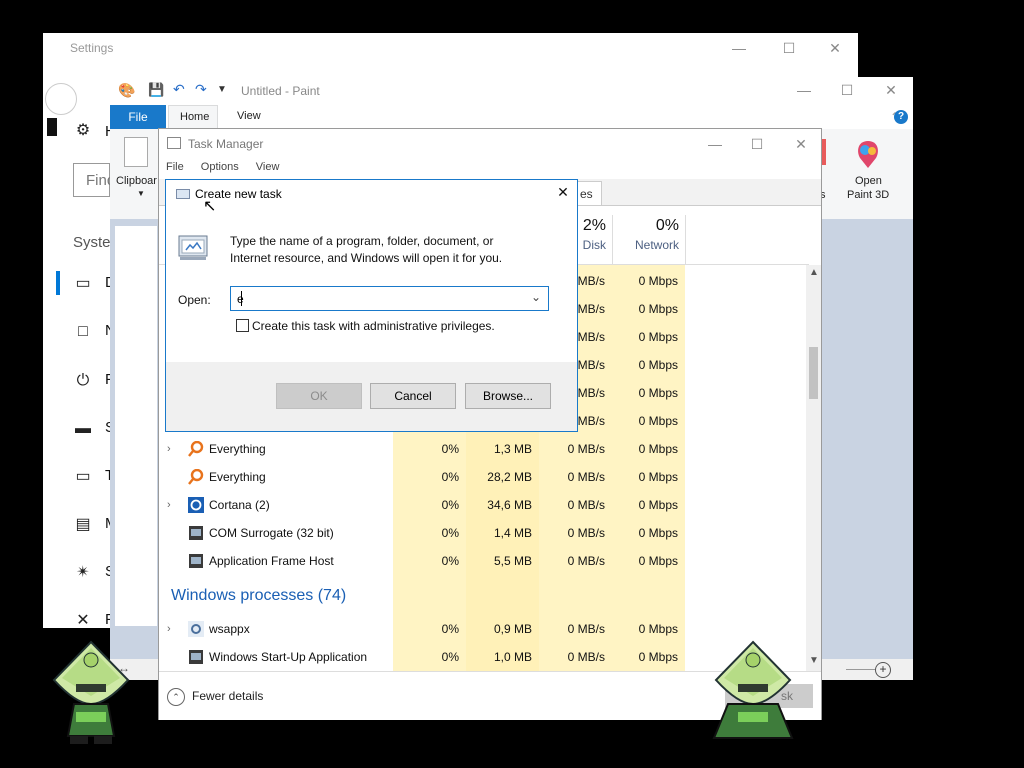 The image size is (1024, 768). What do you see at coordinates (868, 195) in the screenshot?
I see `open-paint3d-line2: Paint 3D` at bounding box center [868, 195].